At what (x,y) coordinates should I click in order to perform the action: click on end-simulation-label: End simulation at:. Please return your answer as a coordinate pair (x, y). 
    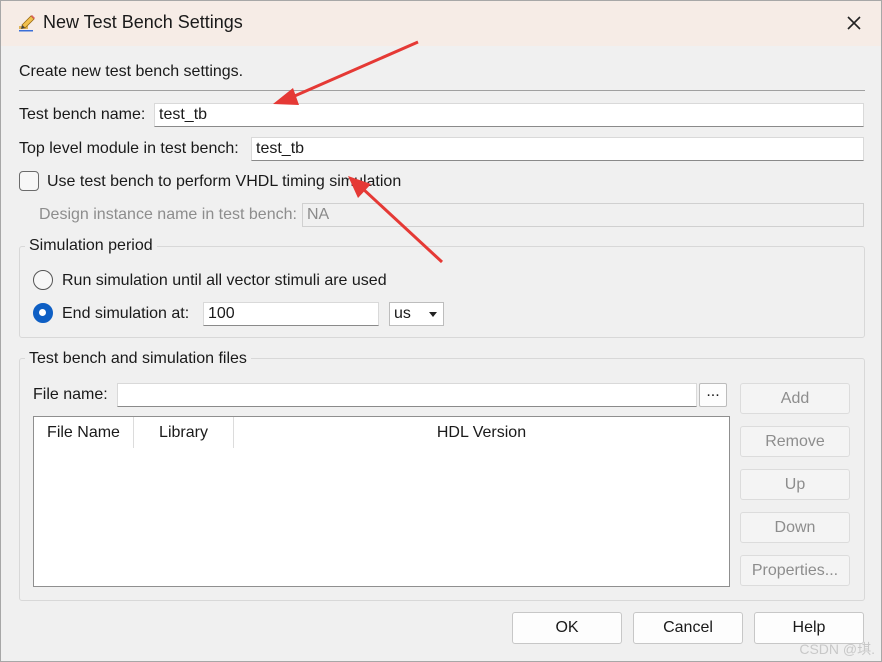
    Looking at the image, I should click on (125, 314).